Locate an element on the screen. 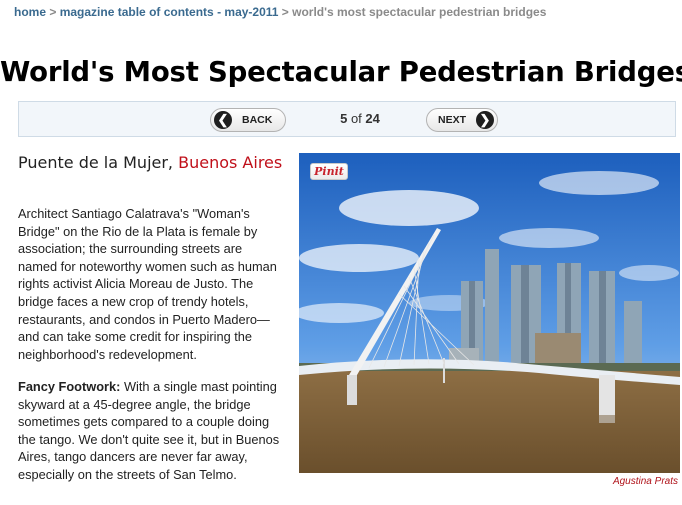 The height and width of the screenshot is (505, 682). breadcrumb-home-link: home is located at coordinates (30, 12).